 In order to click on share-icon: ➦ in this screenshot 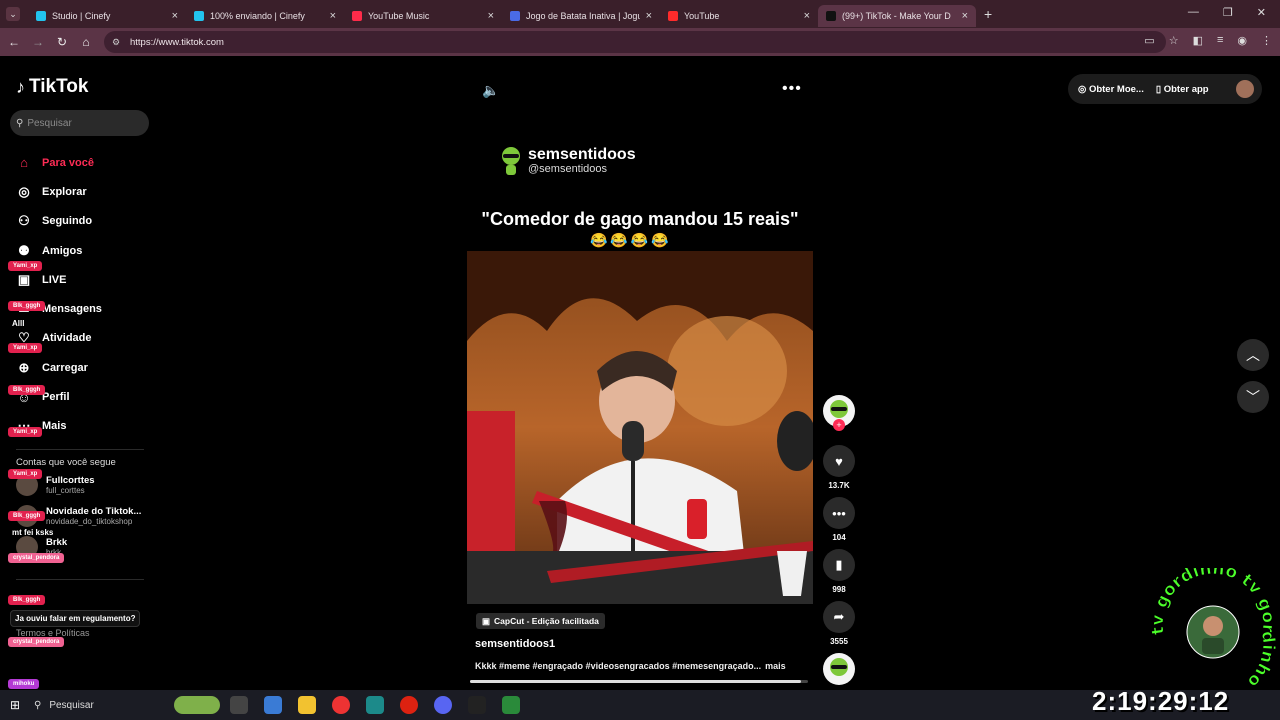, I will do `click(839, 617)`.